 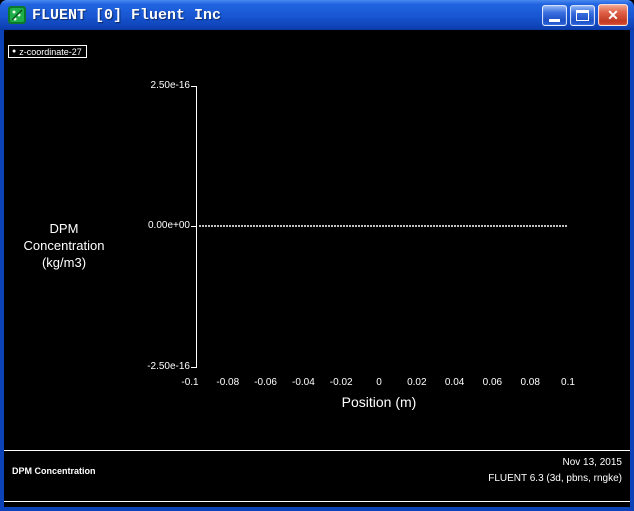 I want to click on x-axis-label: Position (m), so click(x=379, y=402).